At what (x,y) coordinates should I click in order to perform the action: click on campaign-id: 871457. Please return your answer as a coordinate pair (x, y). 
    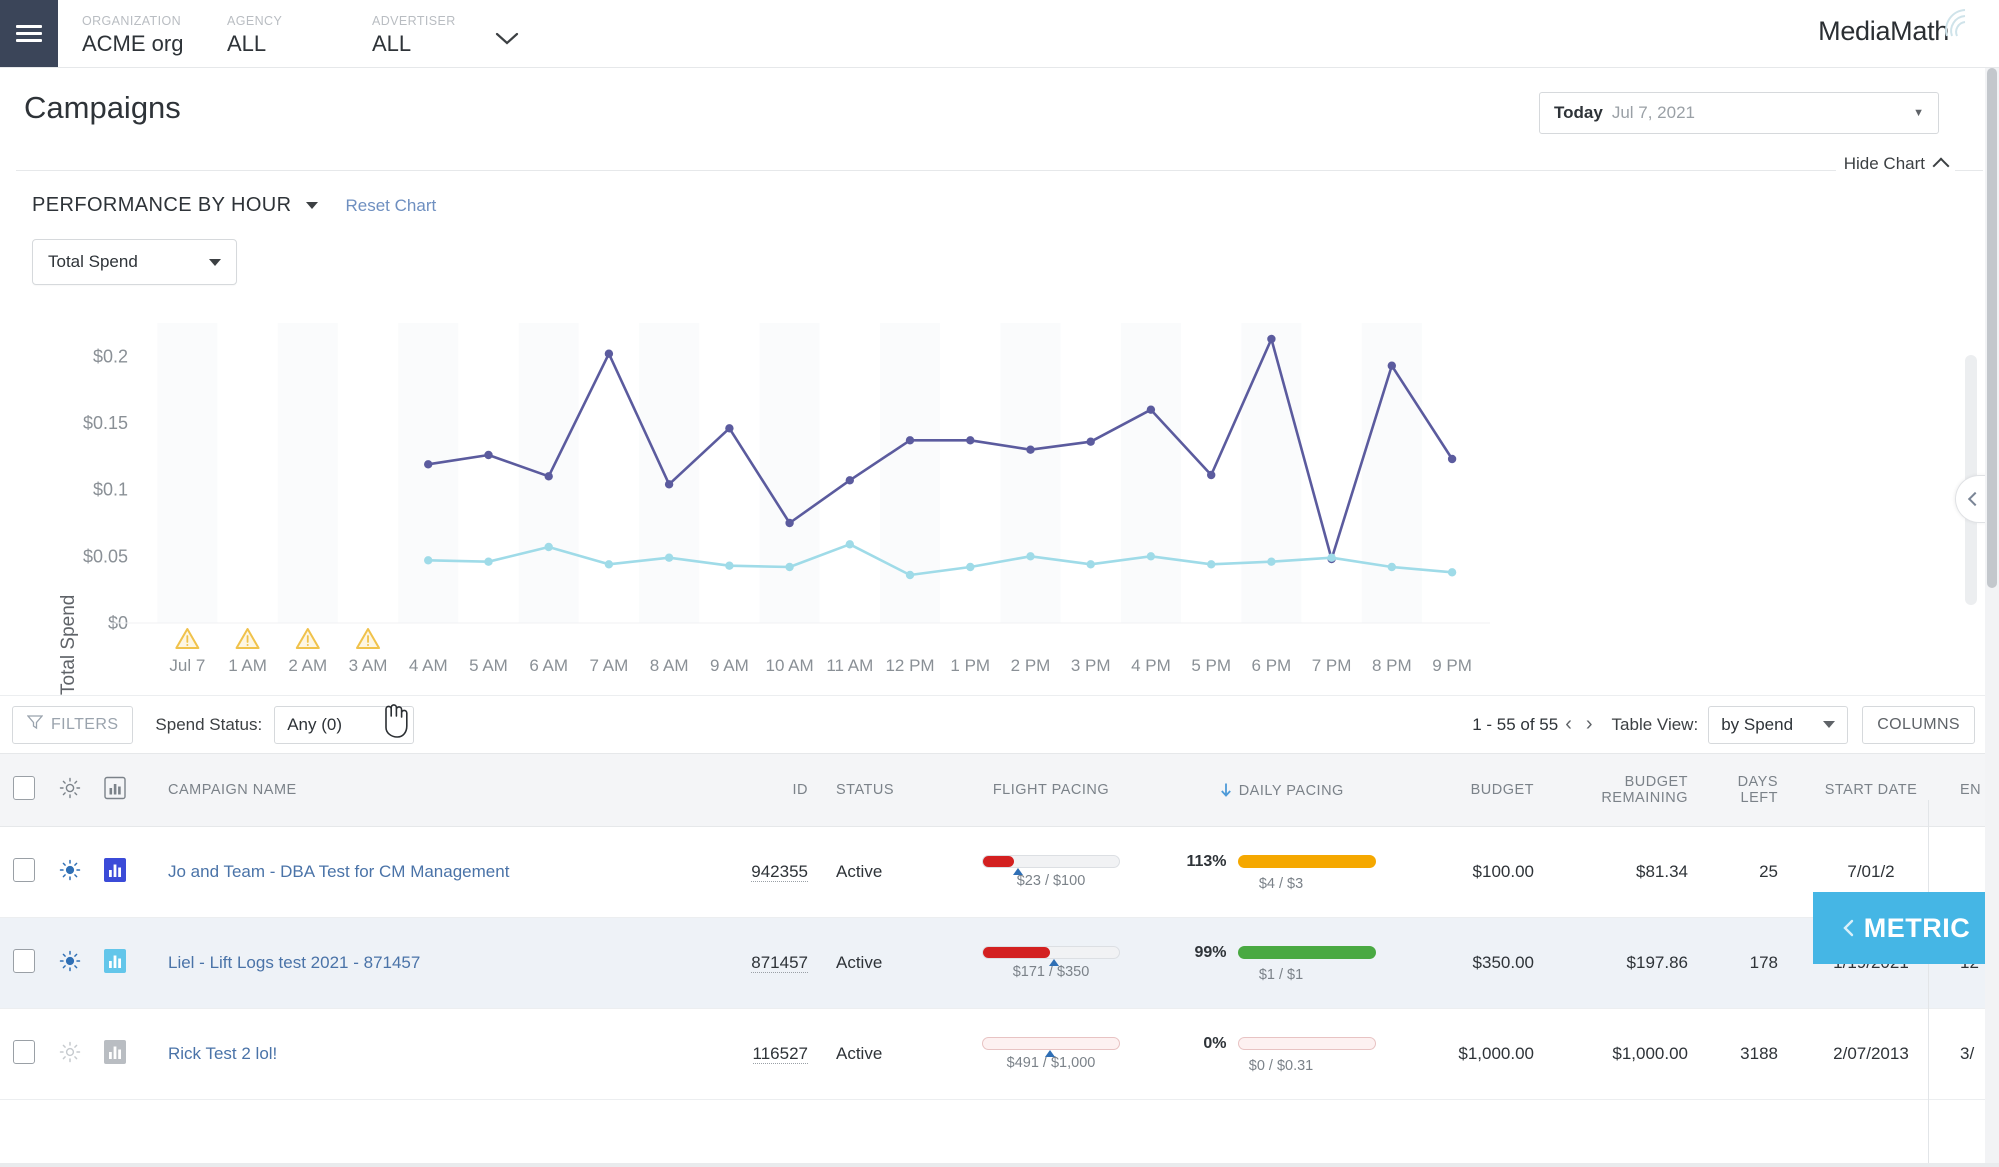
    Looking at the image, I should click on (779, 963).